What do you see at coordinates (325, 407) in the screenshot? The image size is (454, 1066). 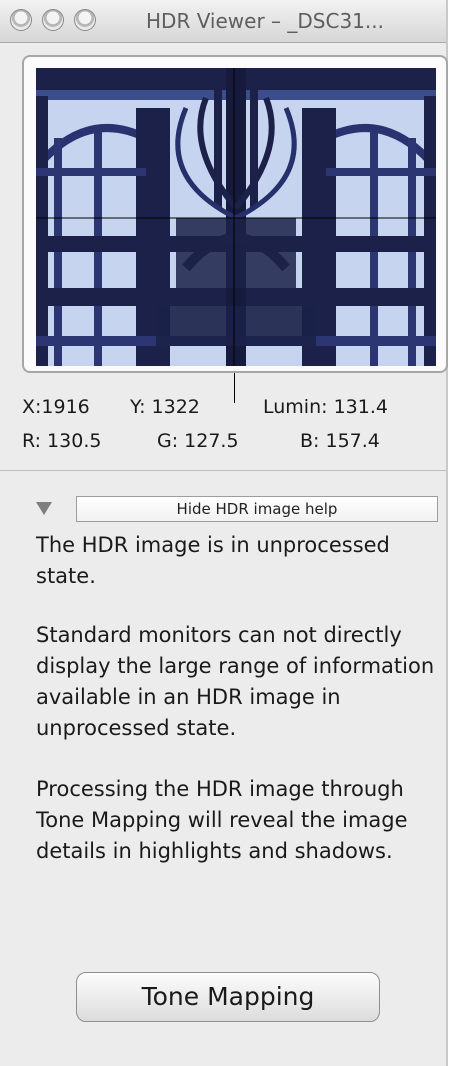 I see `luminance-value: Lumin: 131.4` at bounding box center [325, 407].